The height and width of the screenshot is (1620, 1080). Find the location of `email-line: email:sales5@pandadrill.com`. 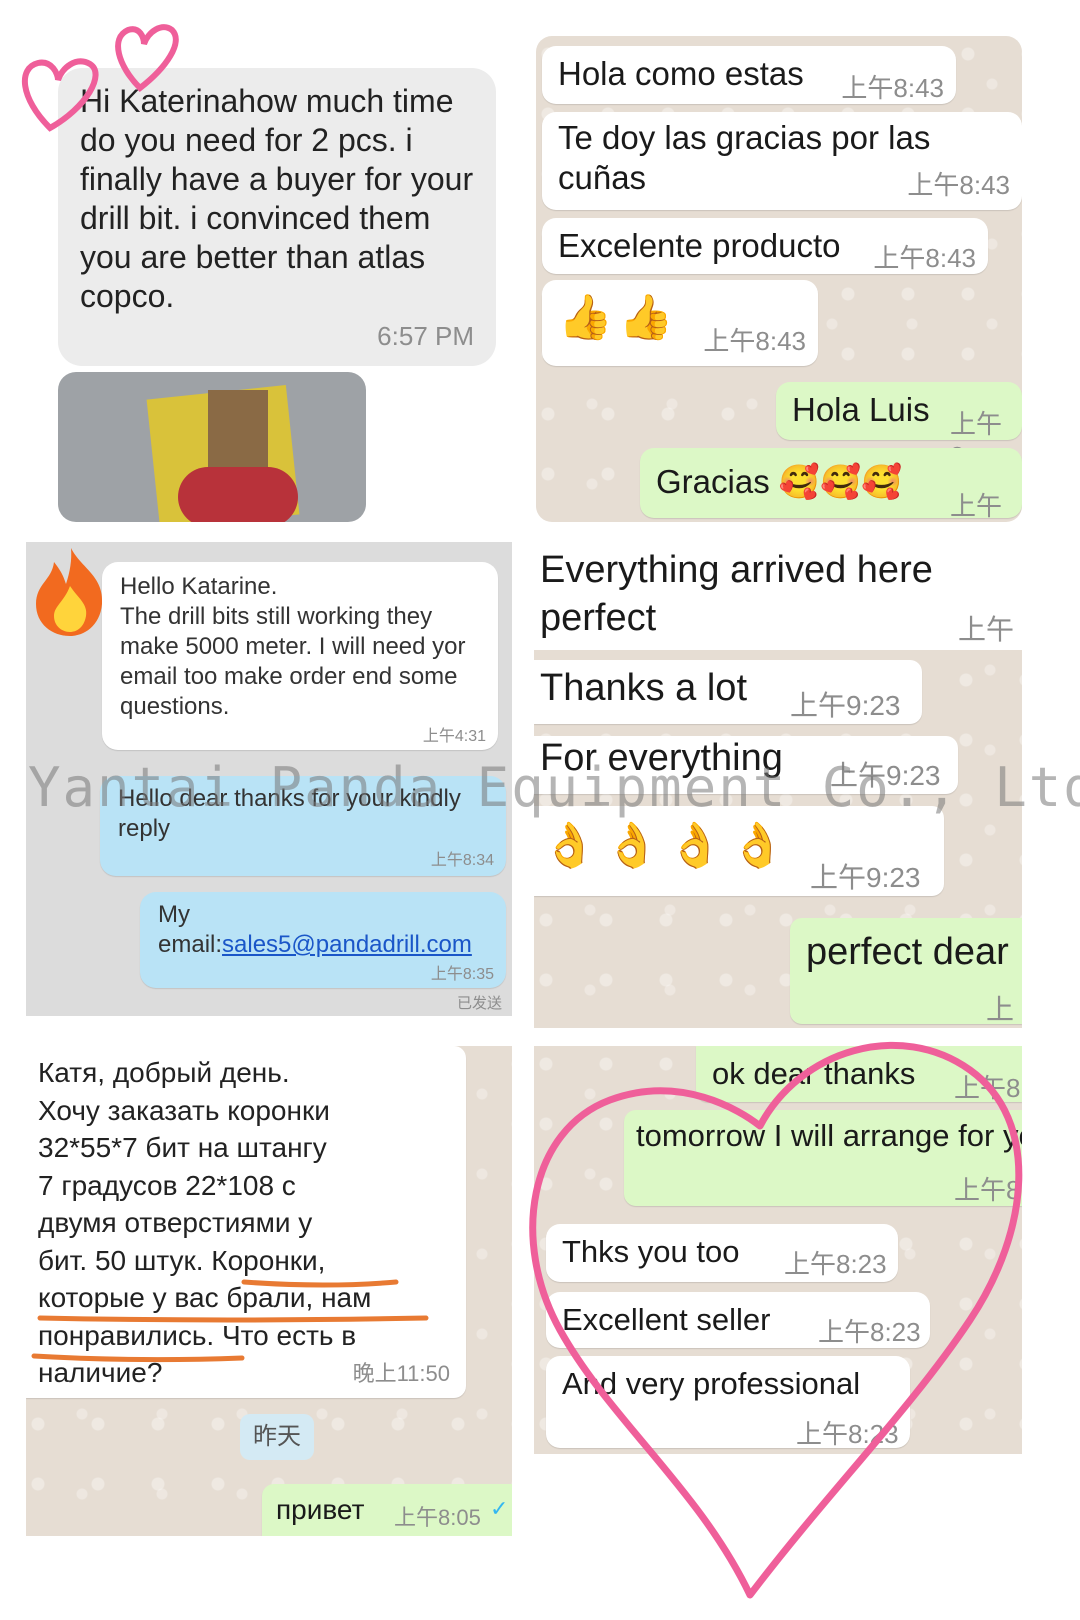

email-line: email:sales5@pandadrill.com is located at coordinates (315, 945).